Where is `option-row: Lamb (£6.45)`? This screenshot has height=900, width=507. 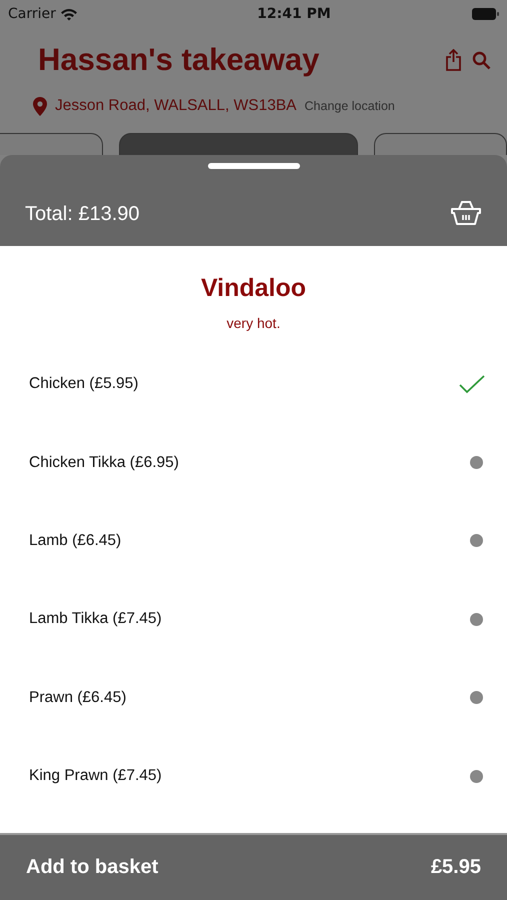 option-row: Lamb (£6.45) is located at coordinates (253, 541).